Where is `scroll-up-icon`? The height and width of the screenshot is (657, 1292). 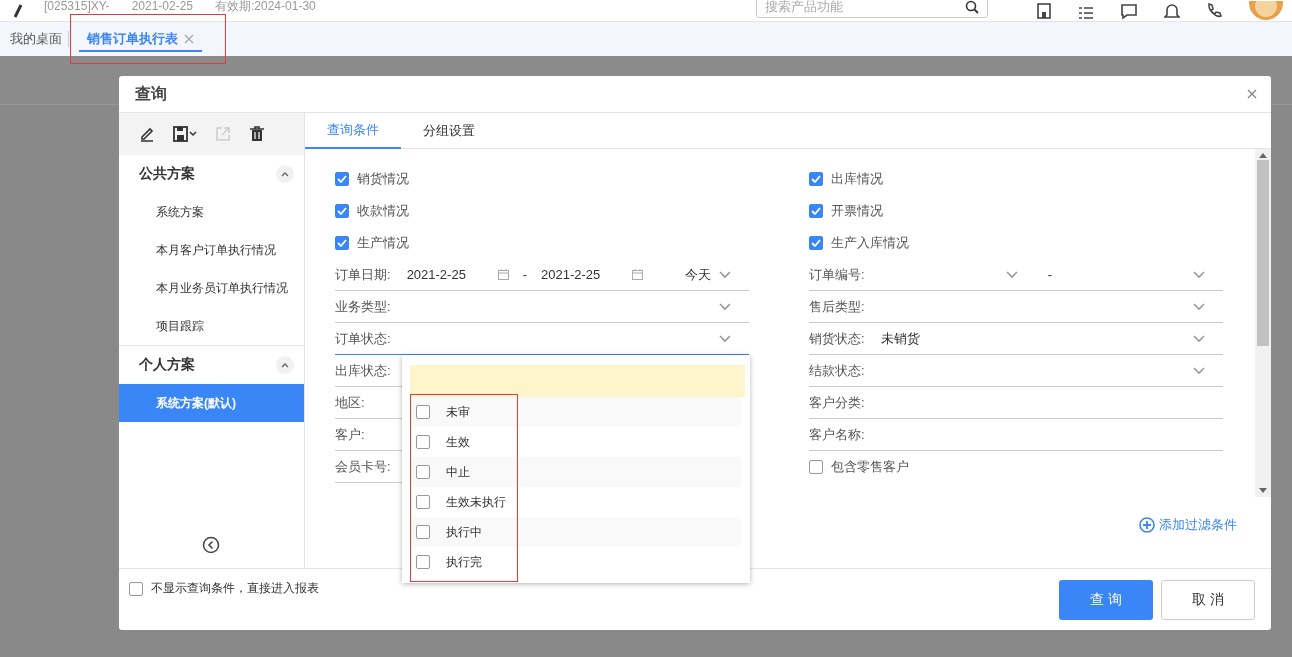 scroll-up-icon is located at coordinates (1263, 155).